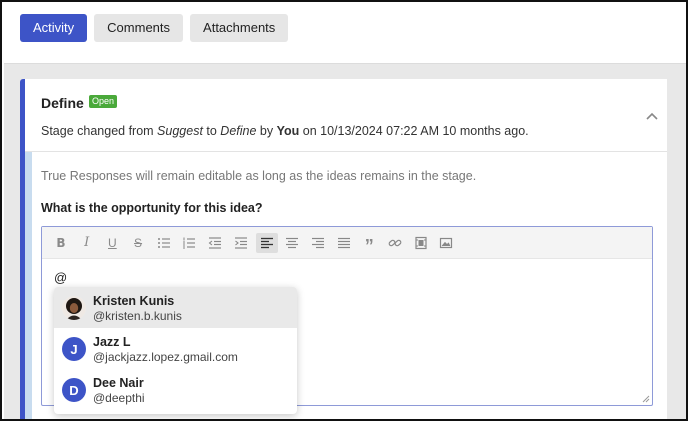  What do you see at coordinates (369, 244) in the screenshot?
I see `quote-icon: ”` at bounding box center [369, 244].